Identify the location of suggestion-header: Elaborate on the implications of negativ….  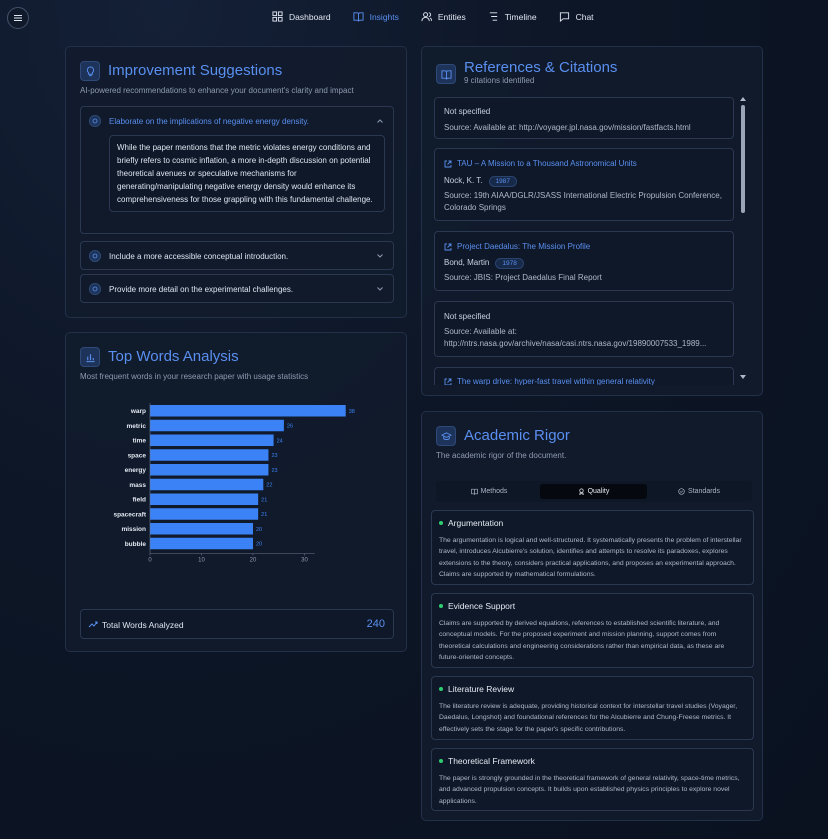
(199, 121).